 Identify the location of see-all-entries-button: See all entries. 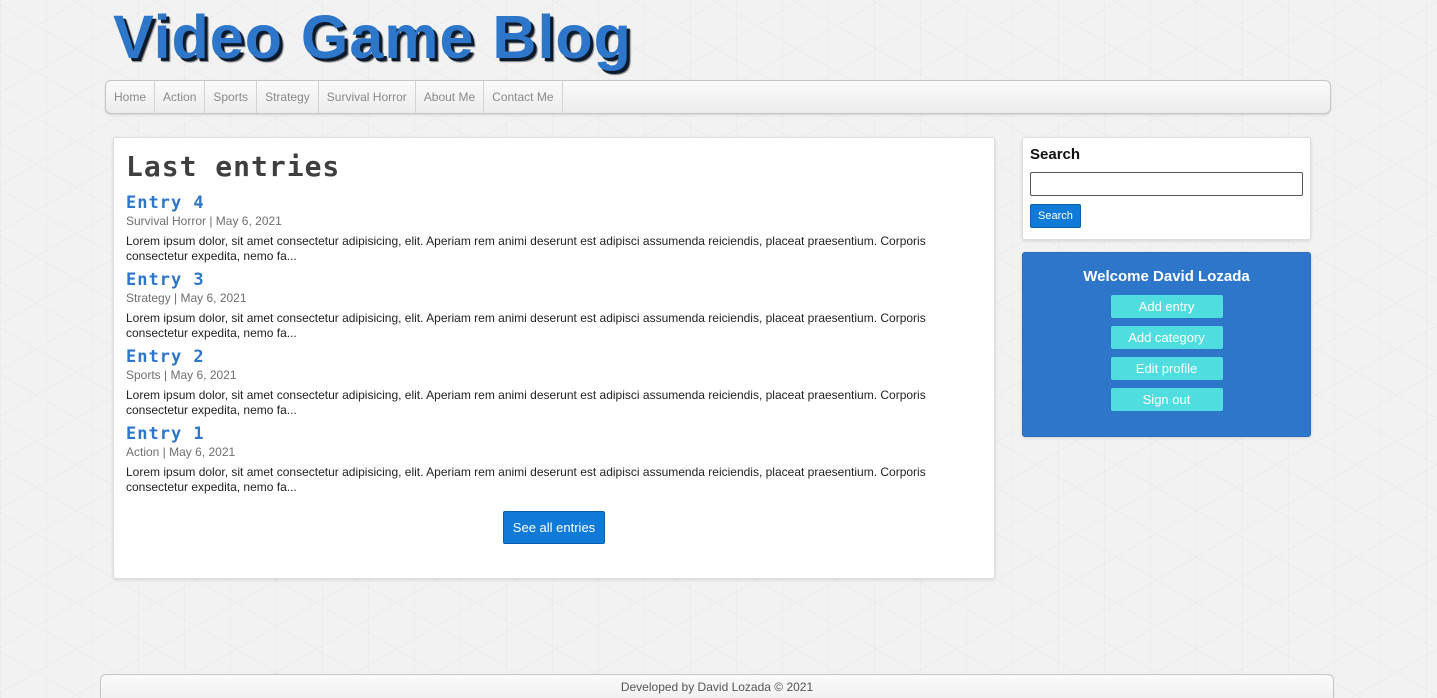
(554, 527).